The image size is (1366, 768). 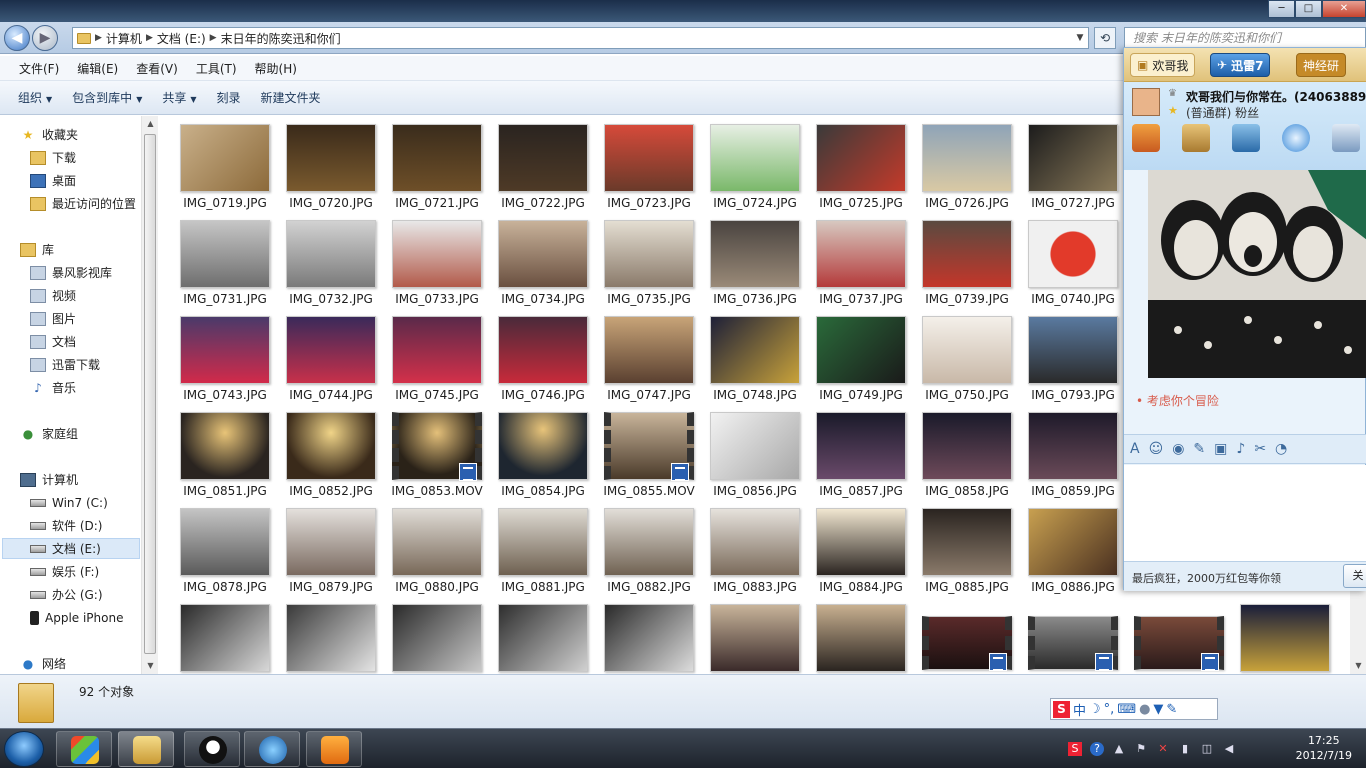 I want to click on file-item: IMG_0748.JPG, so click(x=755, y=357).